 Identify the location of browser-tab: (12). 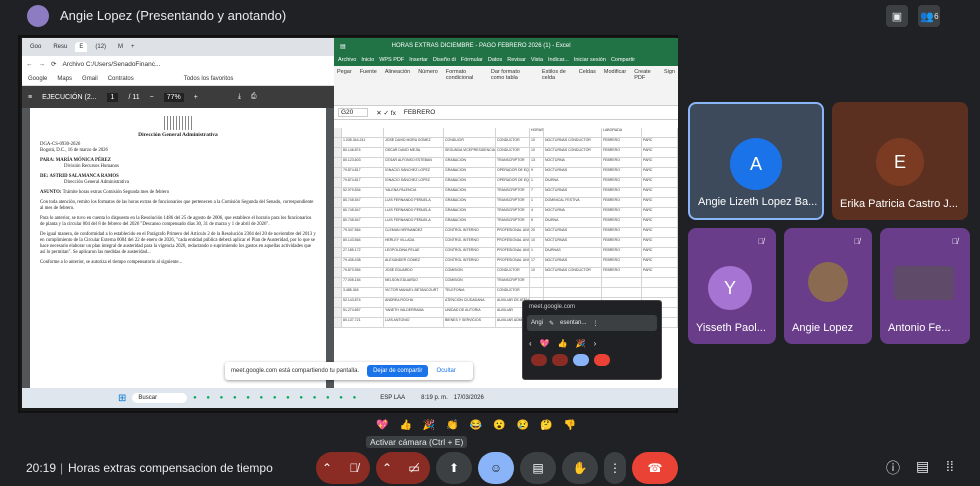
(101, 47).